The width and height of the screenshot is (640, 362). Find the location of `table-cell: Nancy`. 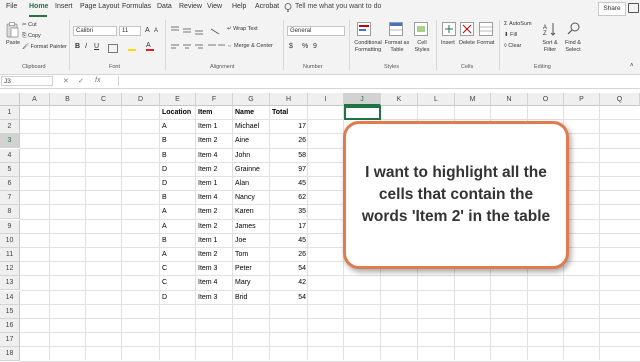

table-cell: Nancy is located at coordinates (251, 198).